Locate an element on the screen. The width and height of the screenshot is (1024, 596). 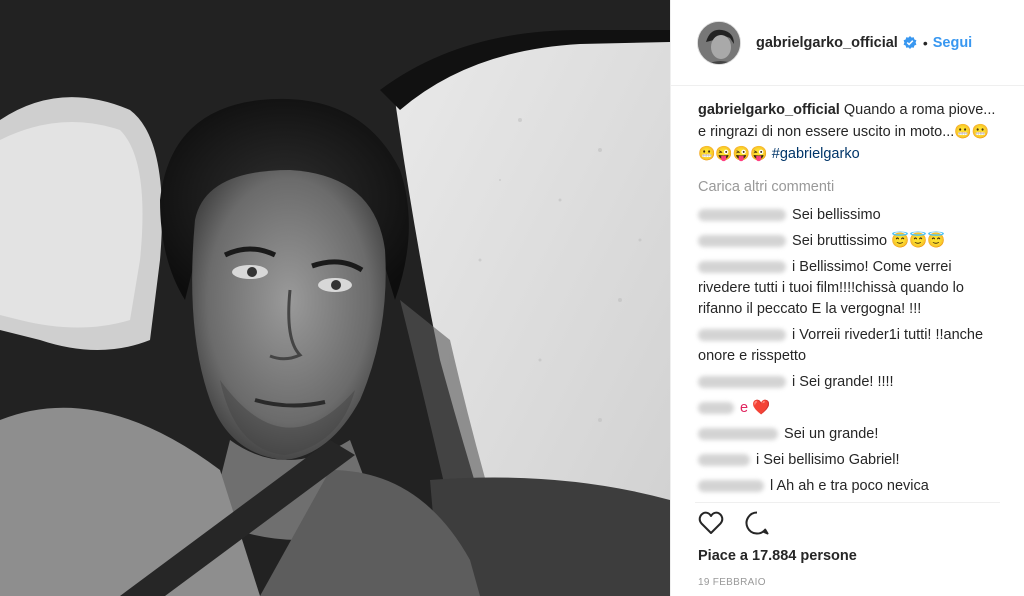
comment-item: i Sei grande! !!!! is located at coordinates (849, 382).